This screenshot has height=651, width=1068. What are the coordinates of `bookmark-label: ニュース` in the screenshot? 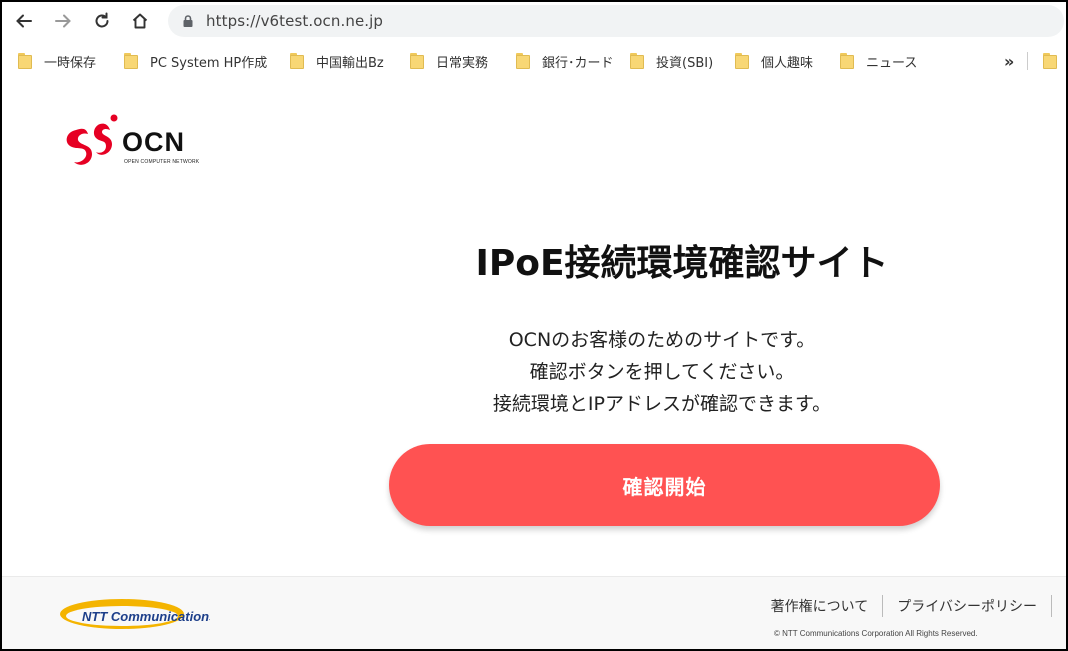 It's located at (892, 63).